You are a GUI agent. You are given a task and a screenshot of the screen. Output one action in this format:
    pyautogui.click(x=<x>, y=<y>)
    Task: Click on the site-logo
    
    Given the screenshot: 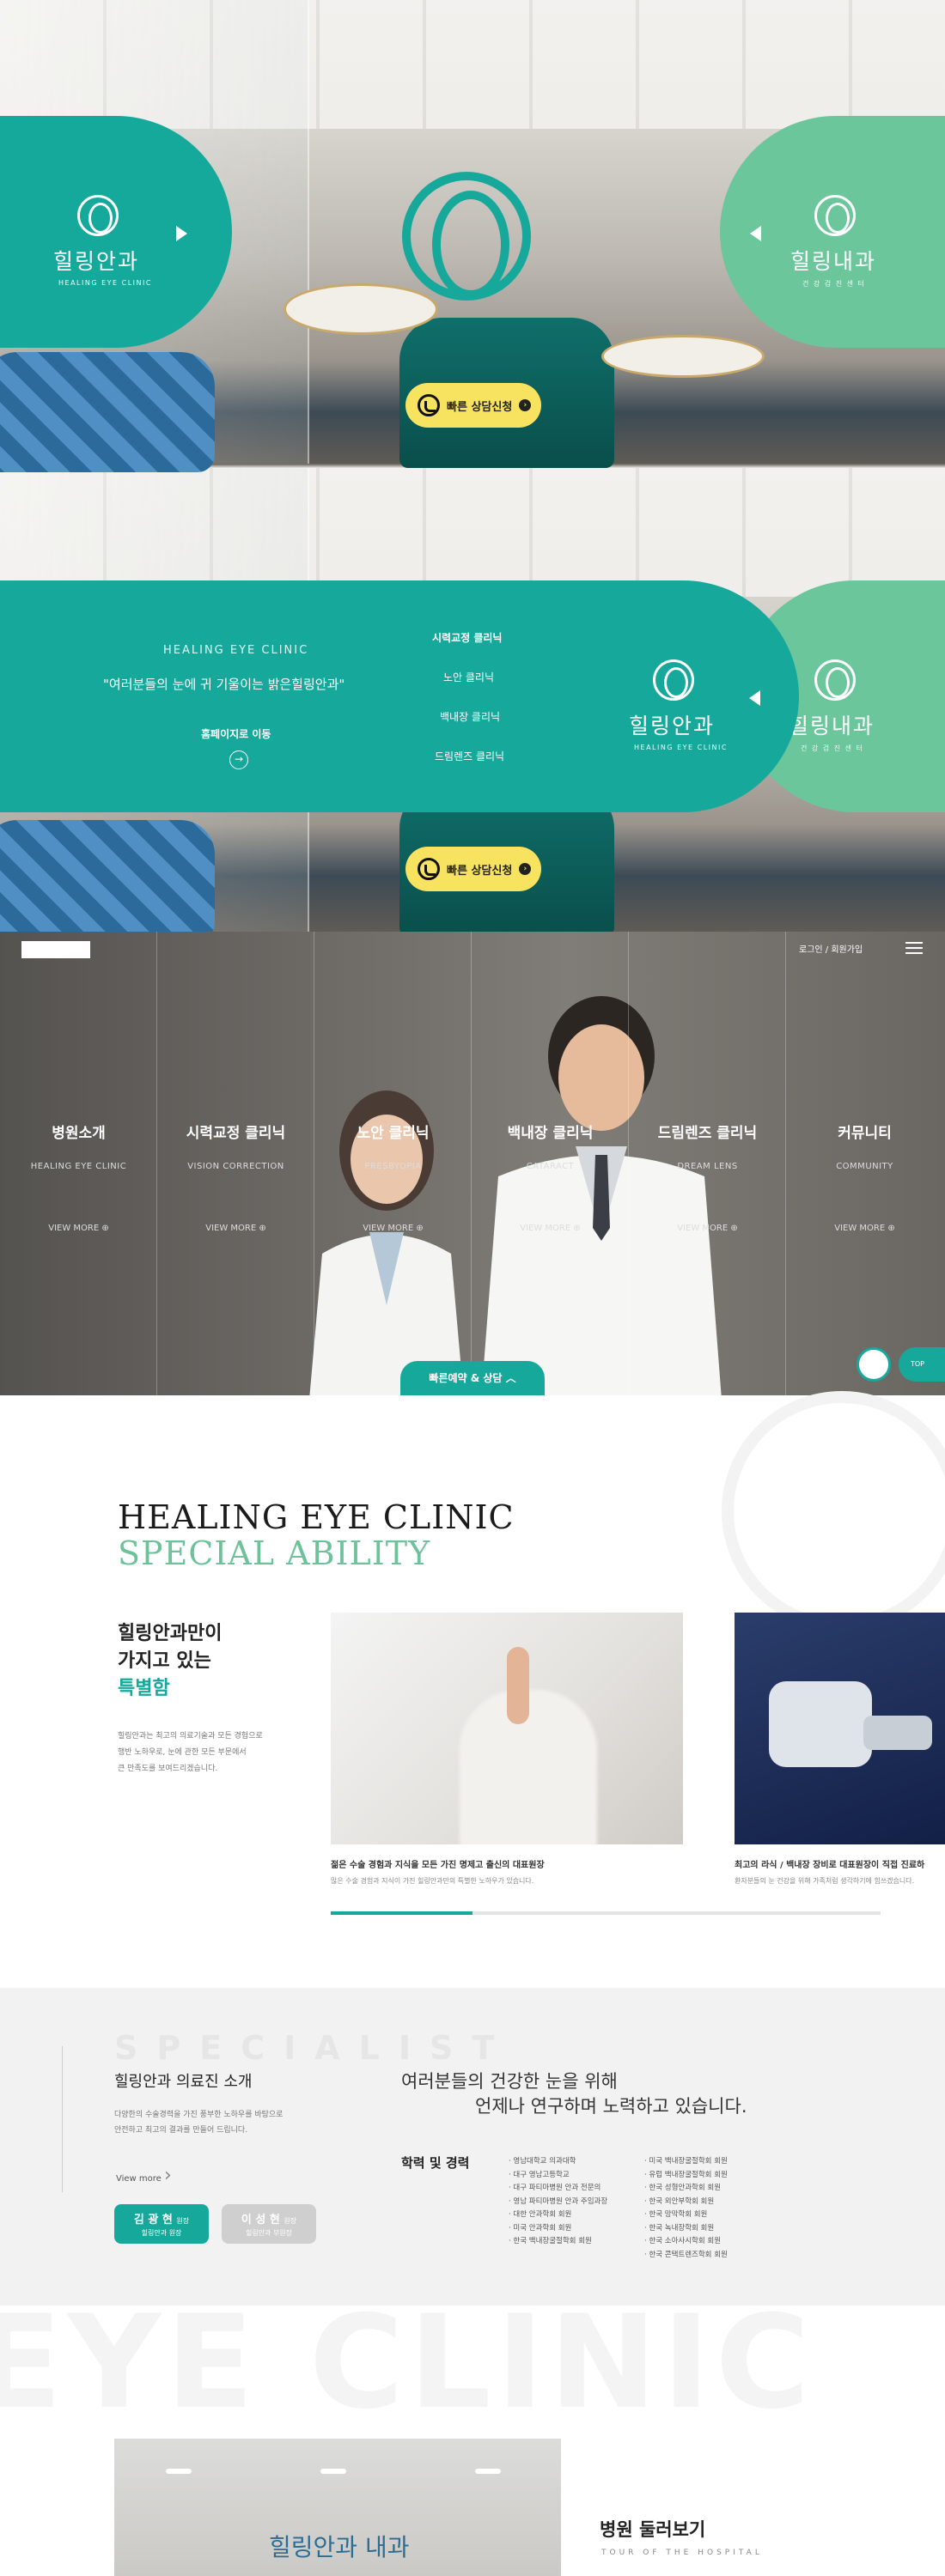 What is the action you would take?
    pyautogui.click(x=55, y=950)
    